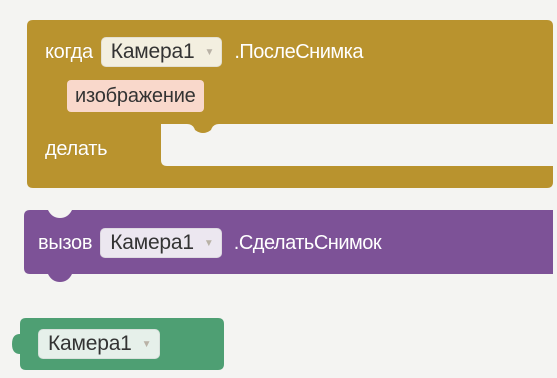 The width and height of the screenshot is (557, 378). I want to click on event-name: .ПослеСнимка, so click(298, 51).